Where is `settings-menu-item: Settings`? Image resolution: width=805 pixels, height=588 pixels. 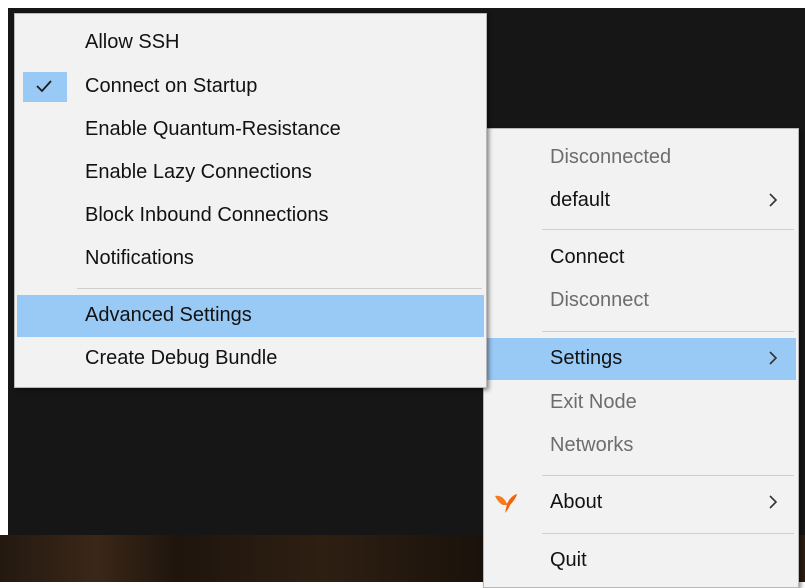
settings-menu-item: Settings is located at coordinates (641, 359).